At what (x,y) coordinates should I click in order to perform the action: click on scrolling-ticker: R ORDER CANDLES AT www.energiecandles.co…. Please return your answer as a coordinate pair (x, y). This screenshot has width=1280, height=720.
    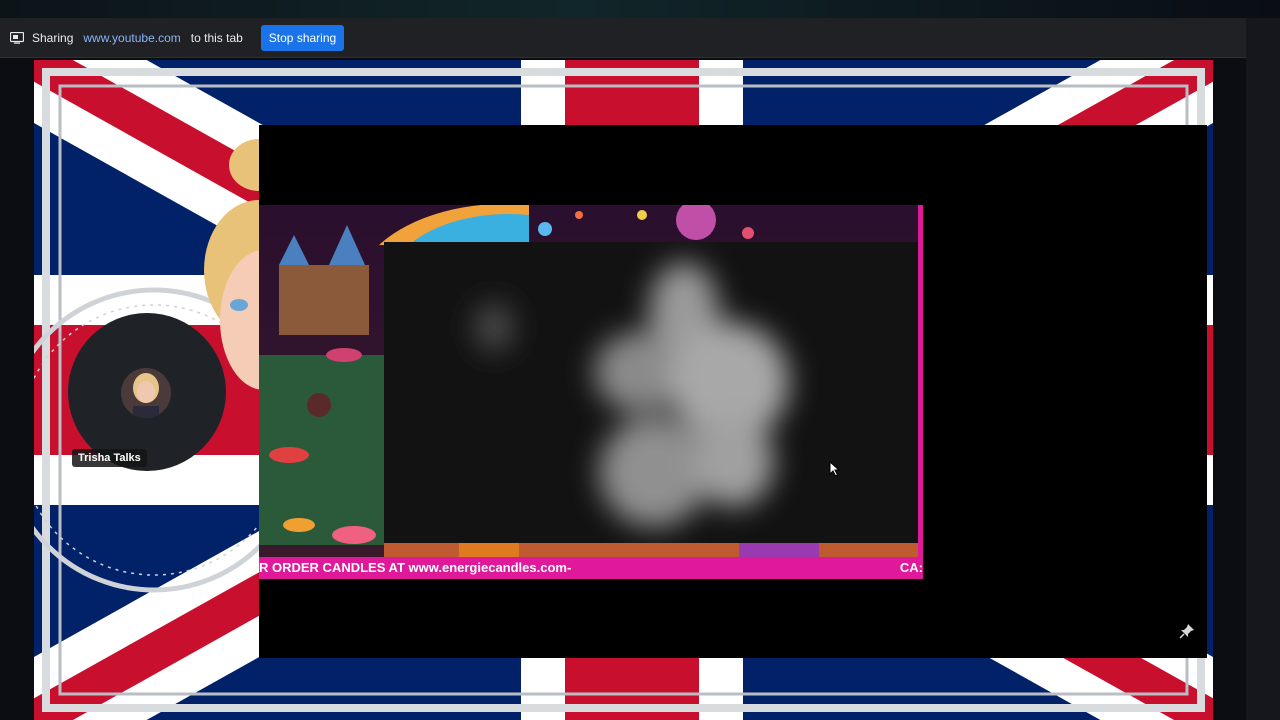
    Looking at the image, I should click on (591, 568).